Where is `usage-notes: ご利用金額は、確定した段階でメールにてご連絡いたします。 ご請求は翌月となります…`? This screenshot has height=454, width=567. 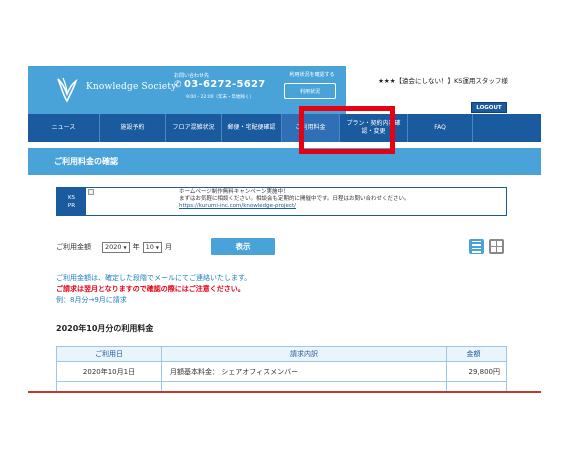
usage-notes: ご利用金額は、確定した段階でメールにてご連絡いたします。 ご請求は翌月となります… is located at coordinates (153, 289).